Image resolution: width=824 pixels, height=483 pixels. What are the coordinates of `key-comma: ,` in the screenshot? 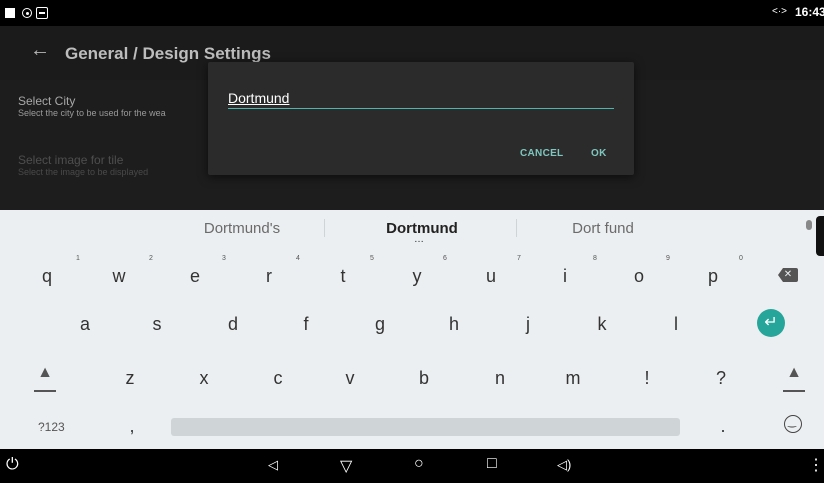 It's located at (132, 426).